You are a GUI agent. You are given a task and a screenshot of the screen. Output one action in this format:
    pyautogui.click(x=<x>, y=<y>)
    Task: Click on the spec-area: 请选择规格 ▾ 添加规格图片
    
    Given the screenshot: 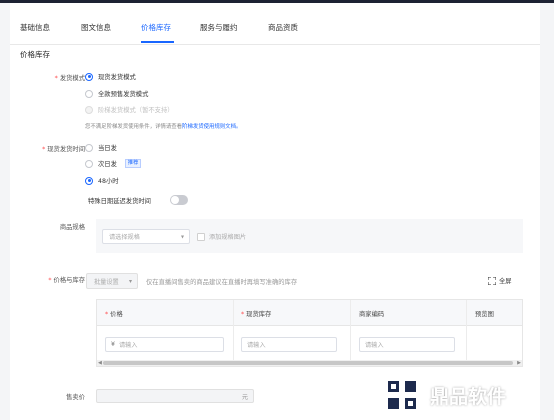 What is the action you would take?
    pyautogui.click(x=309, y=236)
    